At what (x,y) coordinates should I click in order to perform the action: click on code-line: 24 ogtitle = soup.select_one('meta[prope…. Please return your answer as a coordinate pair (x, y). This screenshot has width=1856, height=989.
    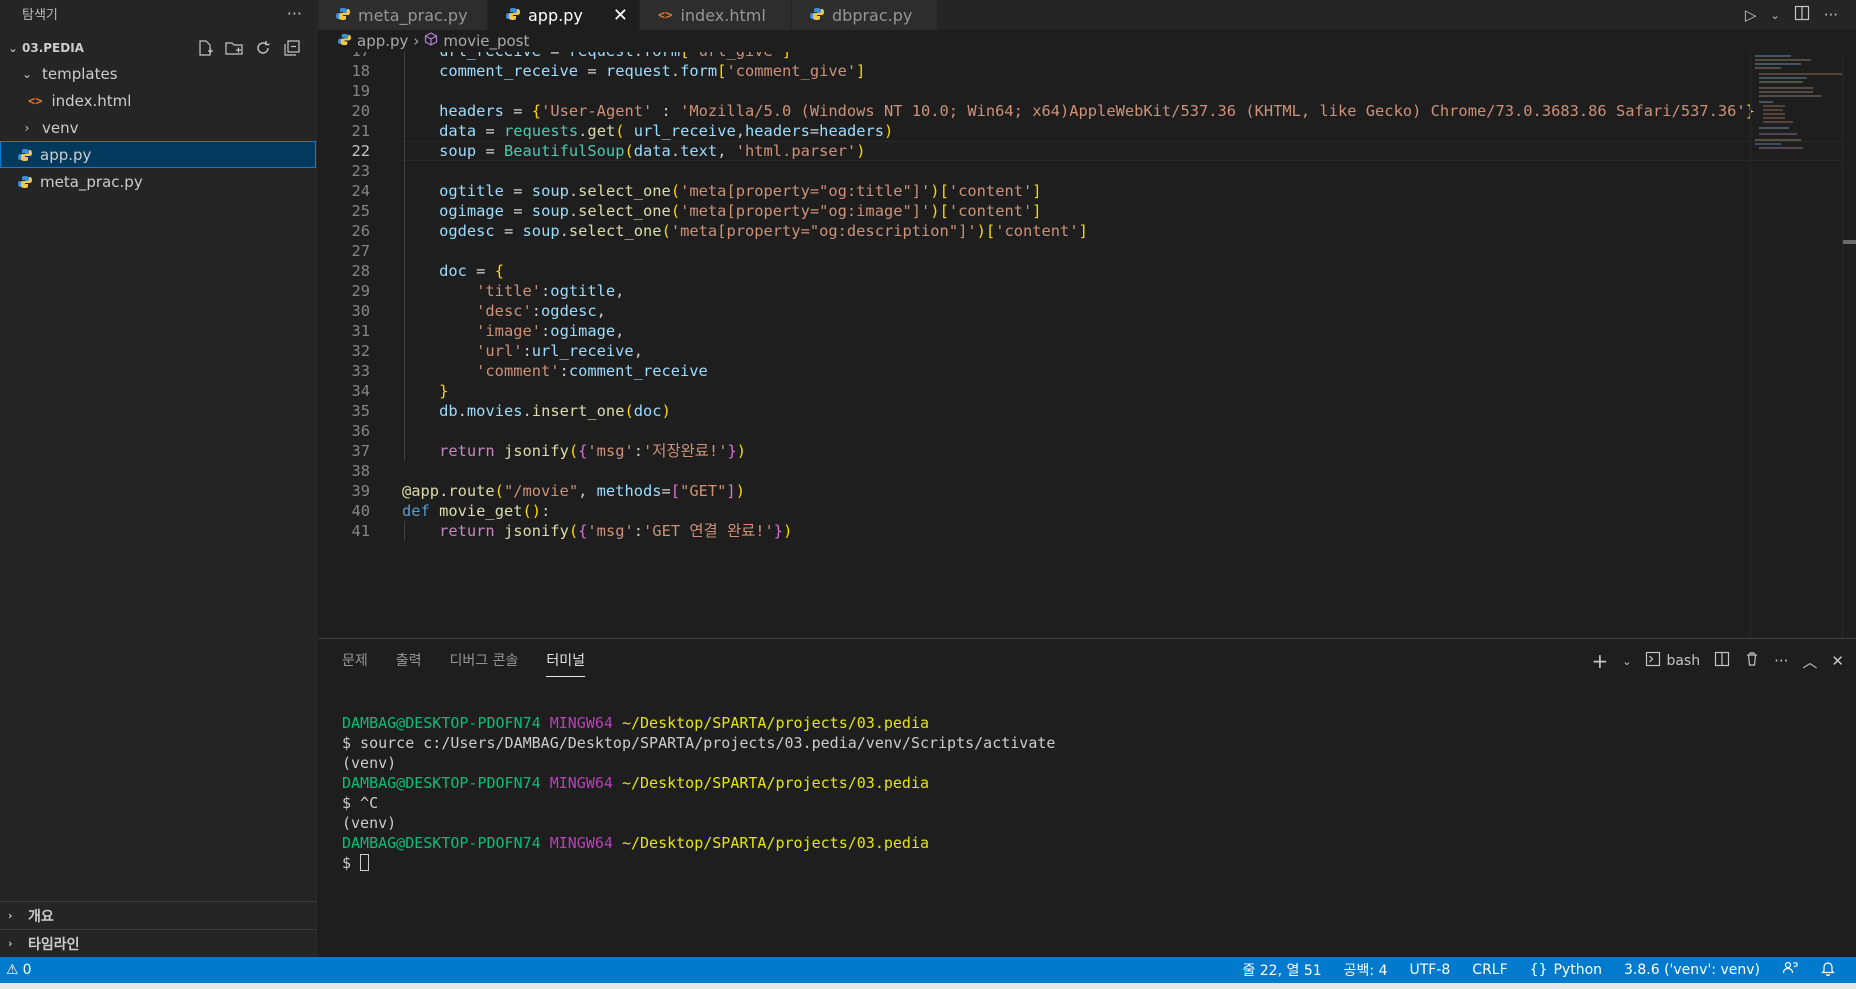
    Looking at the image, I should click on (1018, 191).